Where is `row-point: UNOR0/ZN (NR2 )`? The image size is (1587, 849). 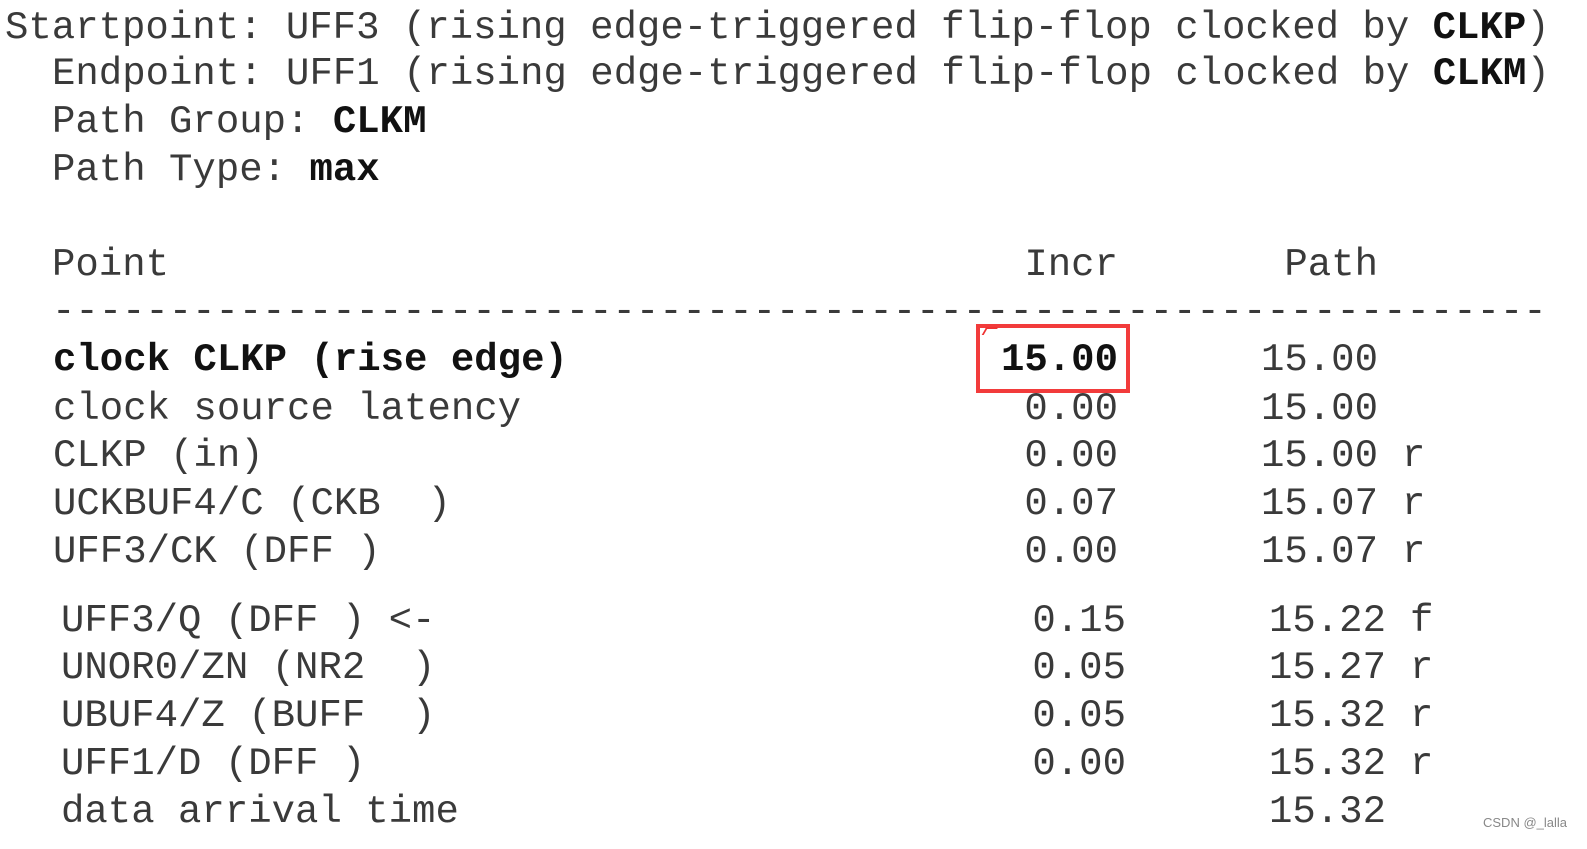 row-point: UNOR0/ZN (NR2 ) is located at coordinates (248, 668).